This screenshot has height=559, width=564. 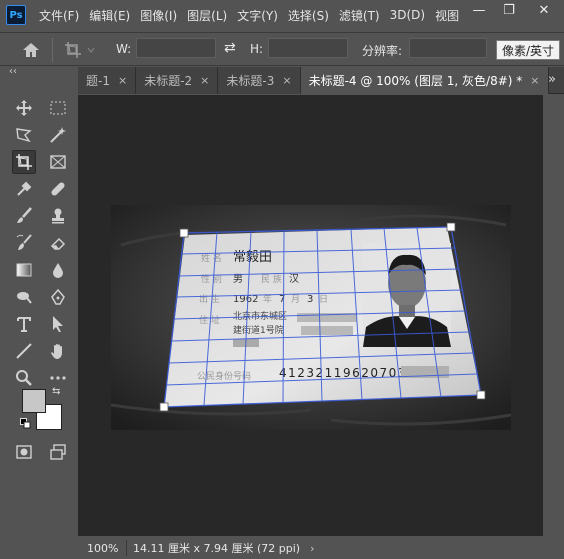 What do you see at coordinates (415, 81) in the screenshot?
I see `tab-label: 未标题-4 @ 100% (图层 1, 灰色/8#) *` at bounding box center [415, 81].